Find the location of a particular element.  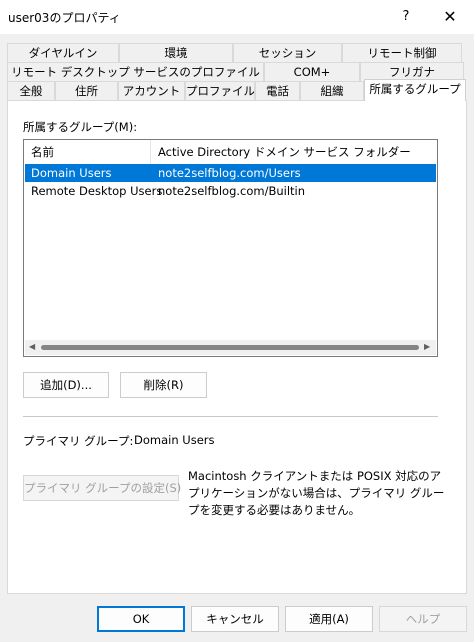

list-row-domain-users: Domain Users note2selfblog.com/Users is located at coordinates (230, 173).